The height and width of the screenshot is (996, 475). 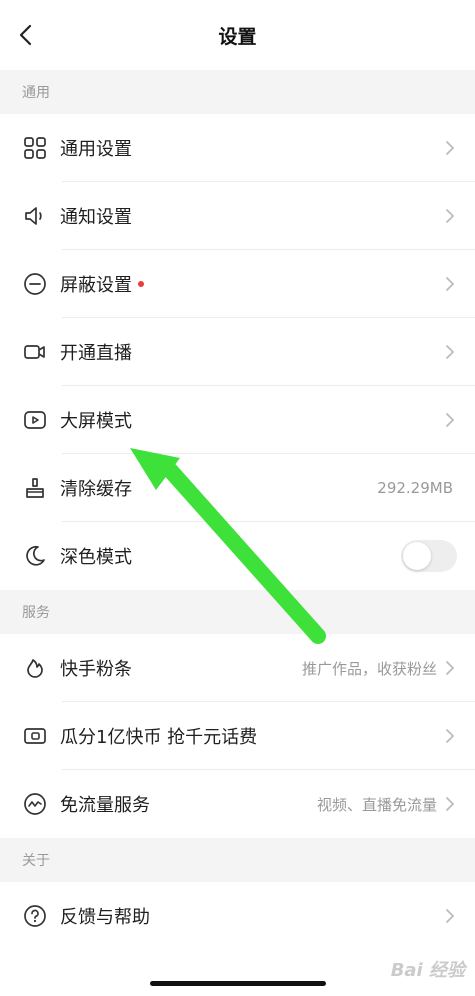 I want to click on dark-mode-label: 深色模式, so click(x=96, y=557).